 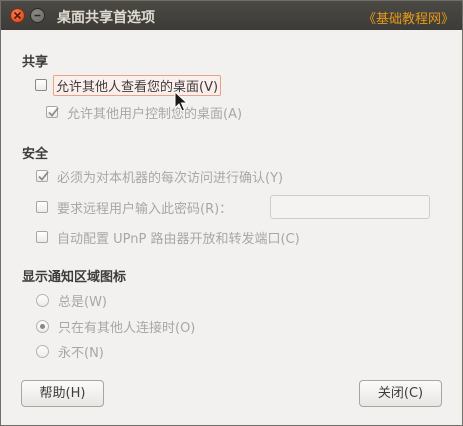 I want to click on require-password-checkbox, so click(x=42, y=207).